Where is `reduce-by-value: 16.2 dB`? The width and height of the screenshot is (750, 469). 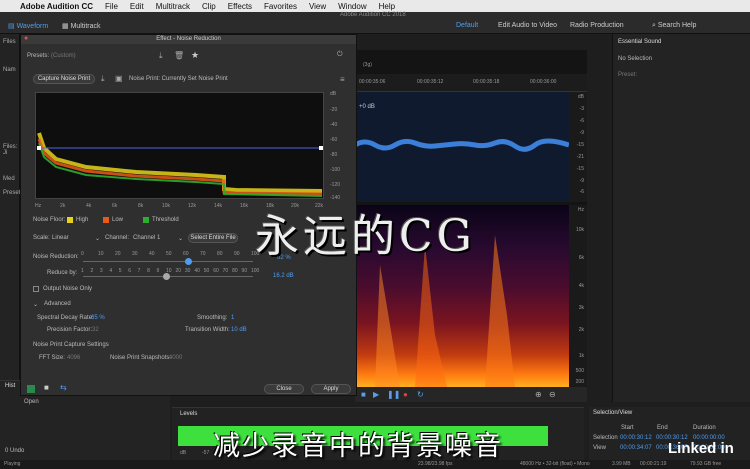 reduce-by-value: 16.2 dB is located at coordinates (283, 276).